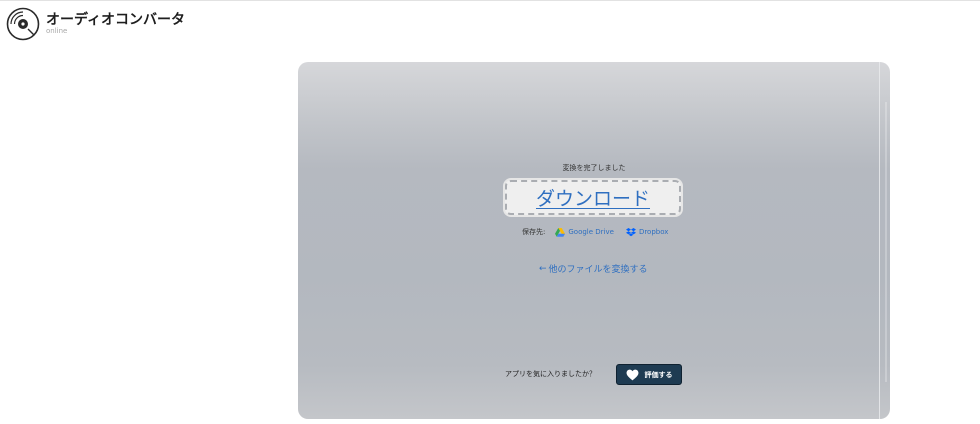  I want to click on save-to-label: 保存先:, so click(534, 232).